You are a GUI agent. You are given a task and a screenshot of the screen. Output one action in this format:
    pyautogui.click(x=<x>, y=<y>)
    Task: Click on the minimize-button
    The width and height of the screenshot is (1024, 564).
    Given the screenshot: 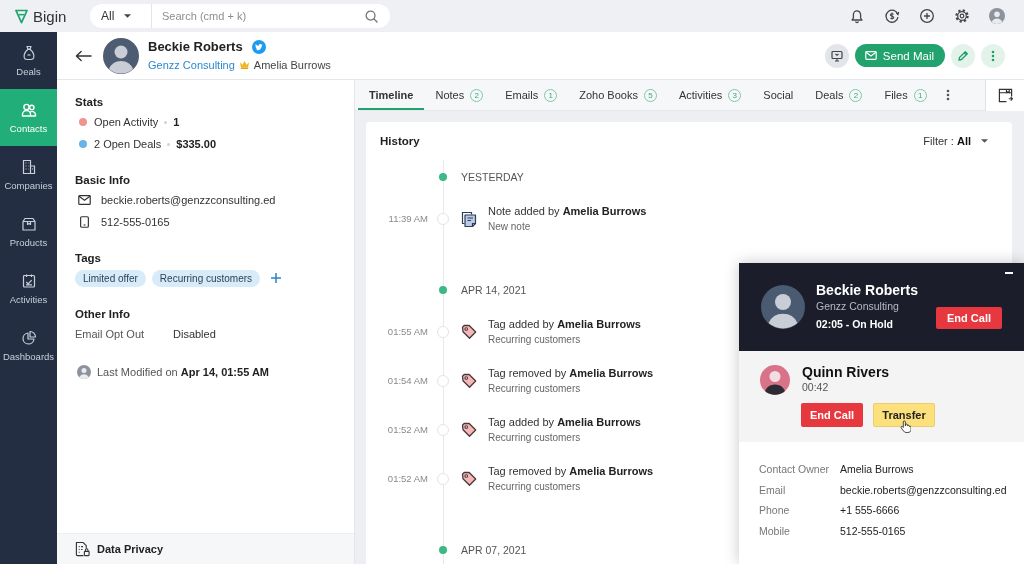 What is the action you would take?
    pyautogui.click(x=1009, y=273)
    